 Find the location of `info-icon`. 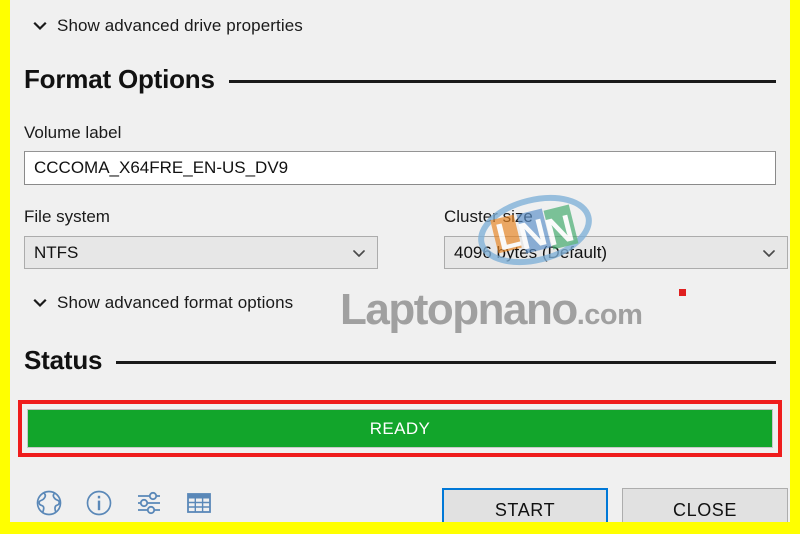

info-icon is located at coordinates (99, 503).